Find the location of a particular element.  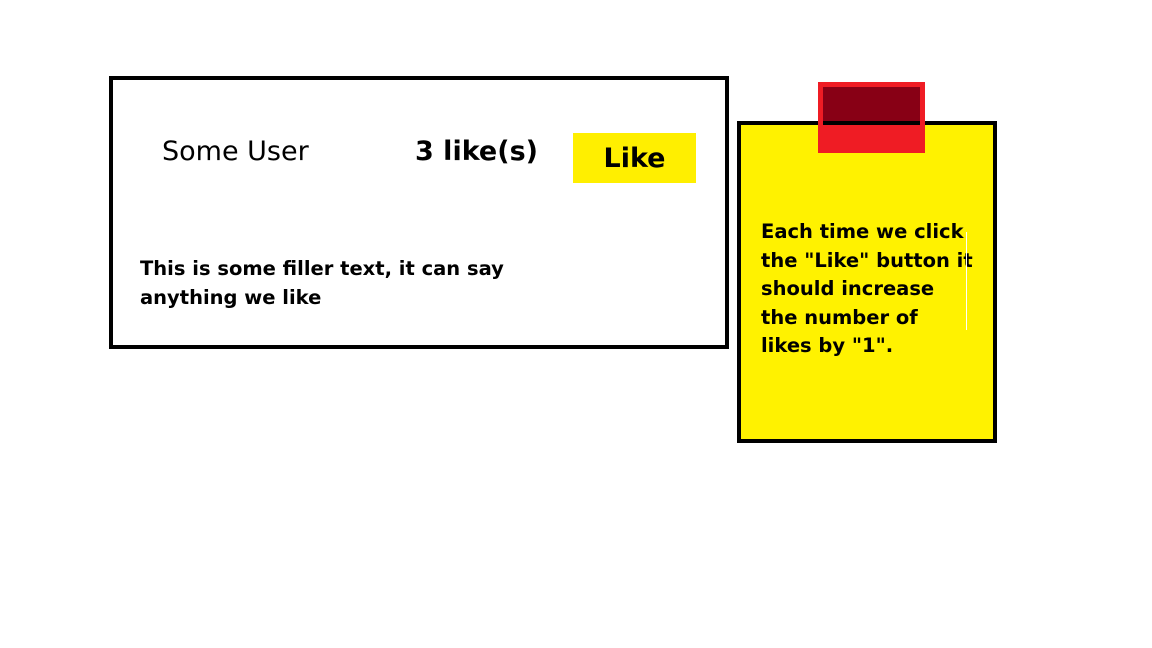

text-cursor-line is located at coordinates (966, 281).